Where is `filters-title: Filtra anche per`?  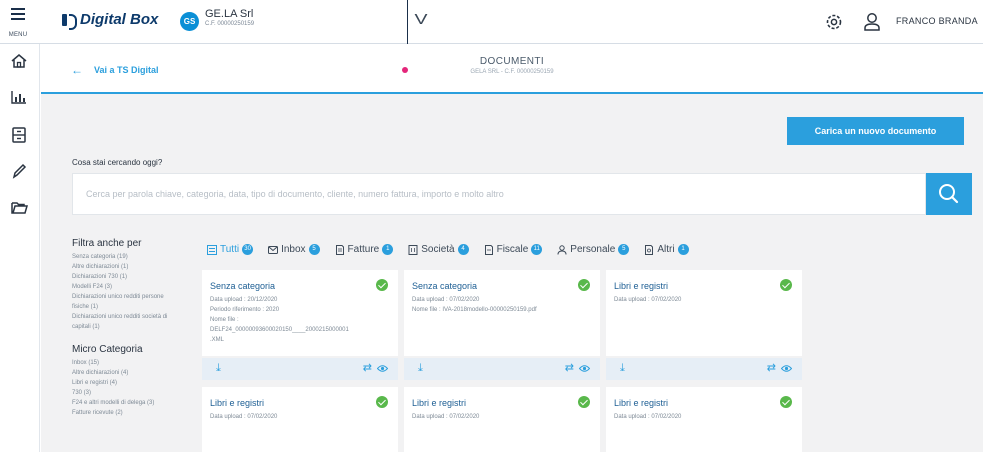 filters-title: Filtra anche per is located at coordinates (107, 243).